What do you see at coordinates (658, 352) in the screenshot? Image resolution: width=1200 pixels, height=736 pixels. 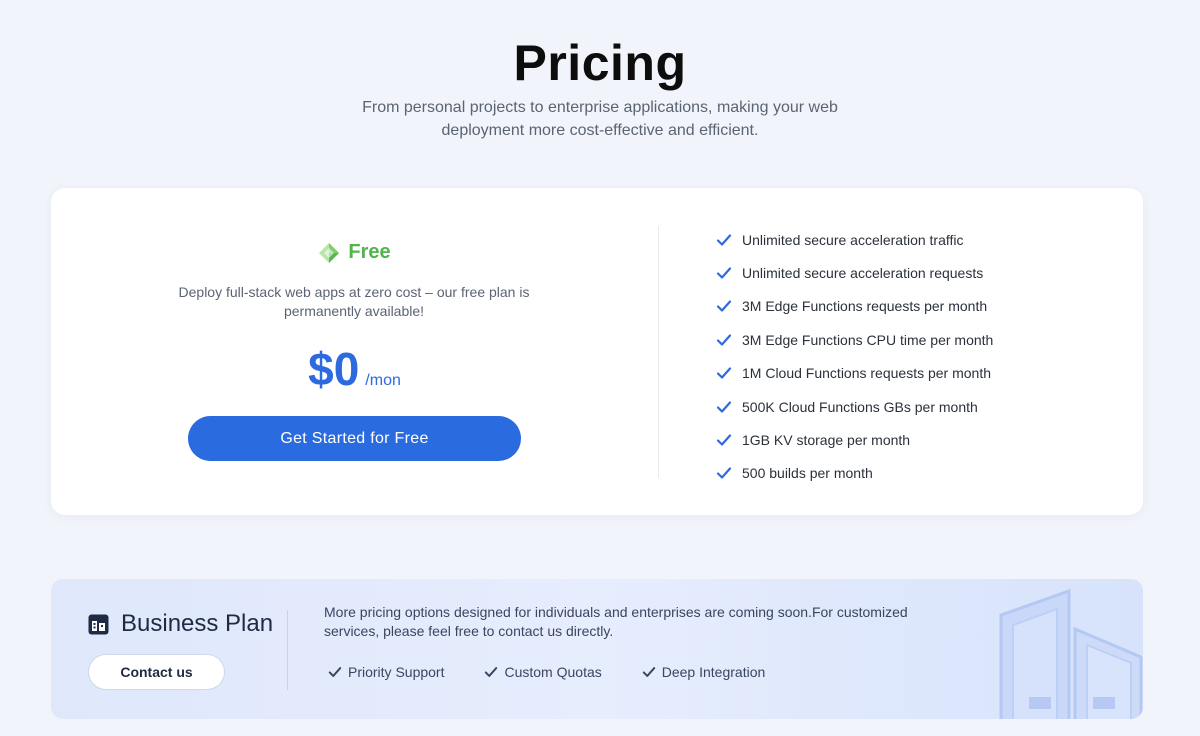 I see `card-divider` at bounding box center [658, 352].